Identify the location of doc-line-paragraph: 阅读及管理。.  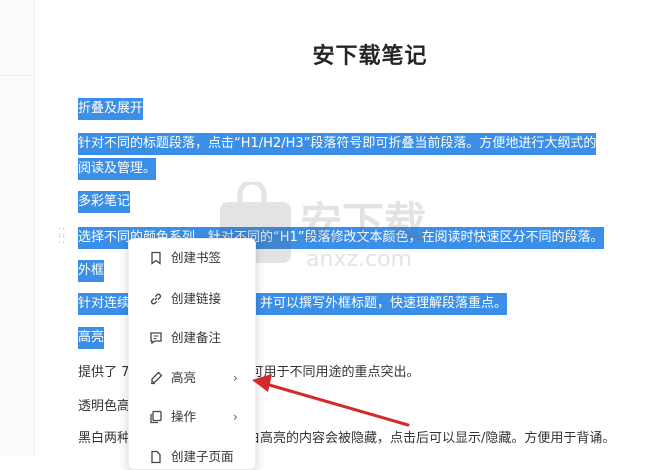
(117, 169).